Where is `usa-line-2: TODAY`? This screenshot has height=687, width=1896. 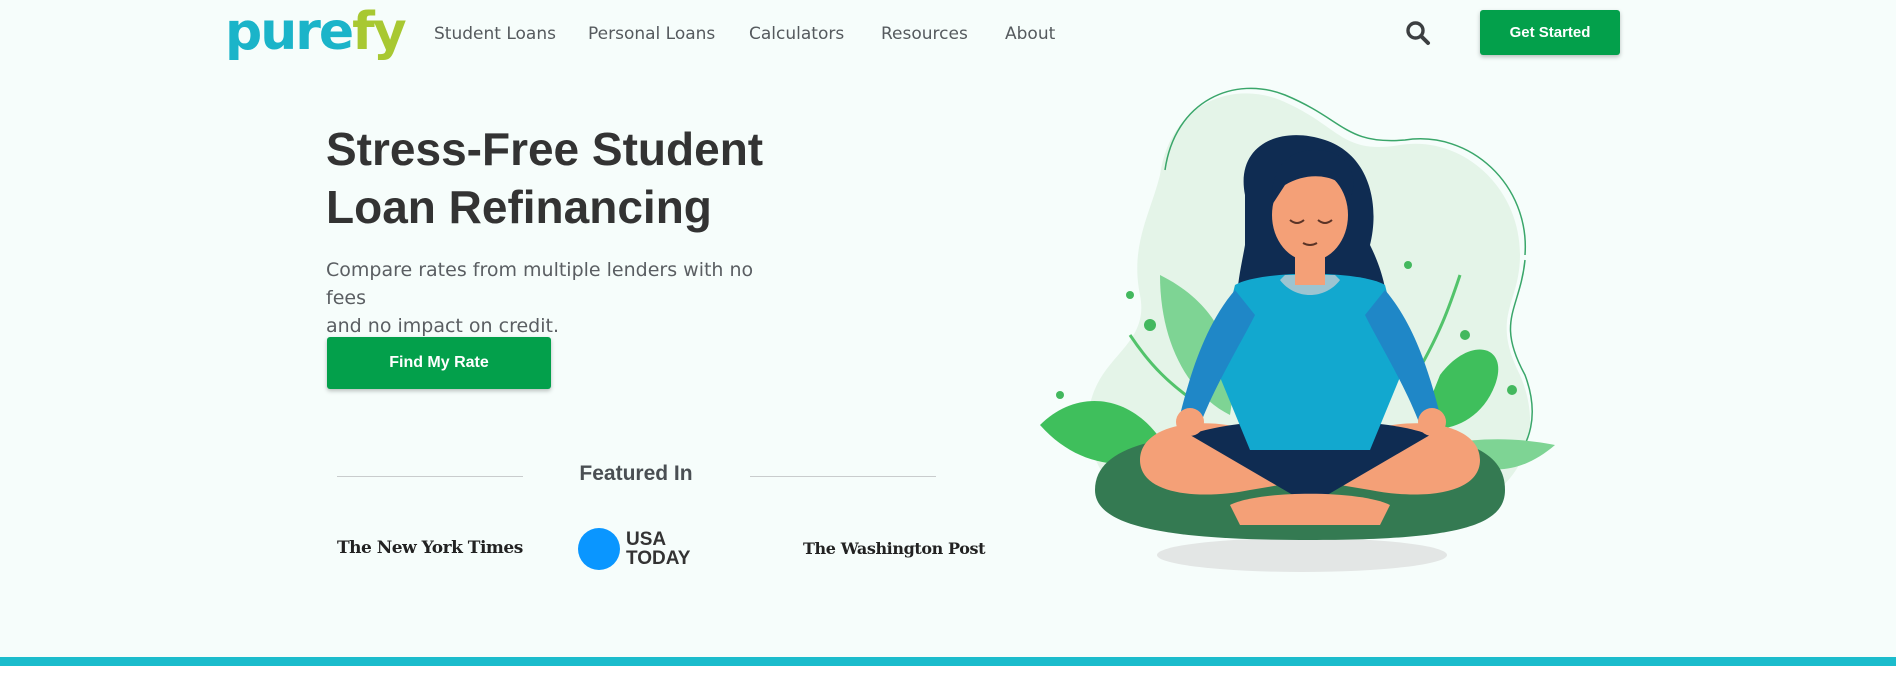 usa-line-2: TODAY is located at coordinates (658, 558).